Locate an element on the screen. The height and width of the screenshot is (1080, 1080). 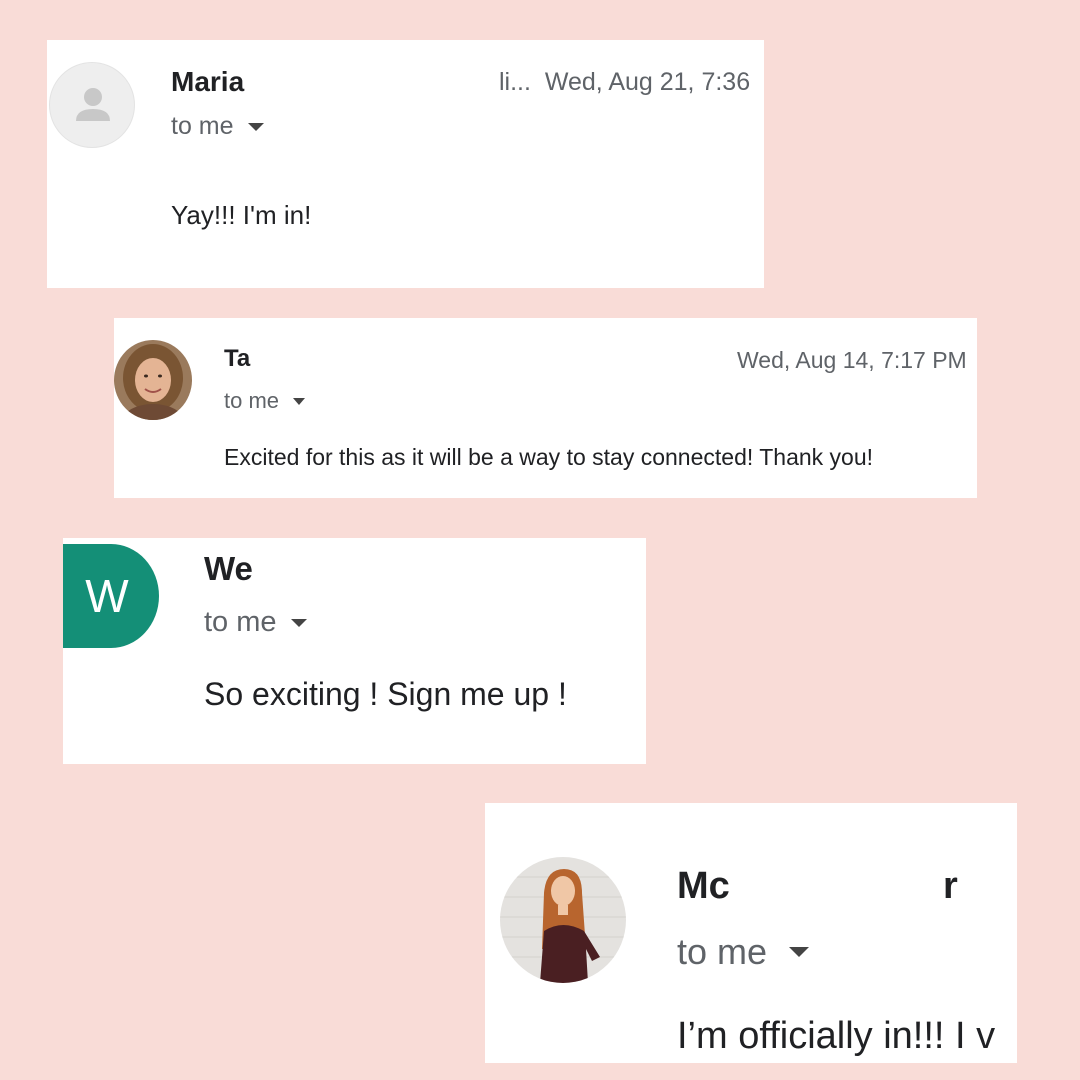
person-icon is located at coordinates (93, 104).